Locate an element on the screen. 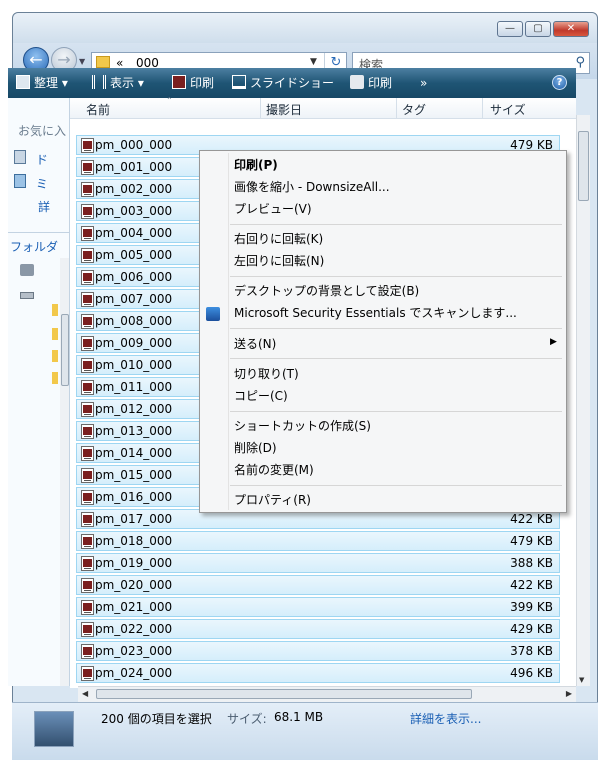 The width and height of the screenshot is (610, 772). drive-icon is located at coordinates (27, 295).